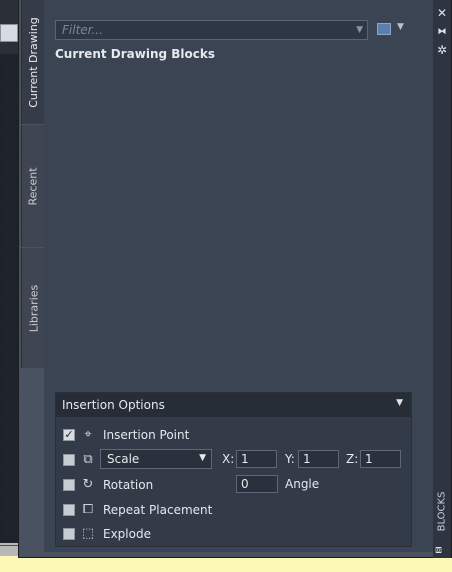 Image resolution: width=452 pixels, height=572 pixels. Describe the element at coordinates (146, 435) in the screenshot. I see `insertion-point-label: Insertion Point` at that location.